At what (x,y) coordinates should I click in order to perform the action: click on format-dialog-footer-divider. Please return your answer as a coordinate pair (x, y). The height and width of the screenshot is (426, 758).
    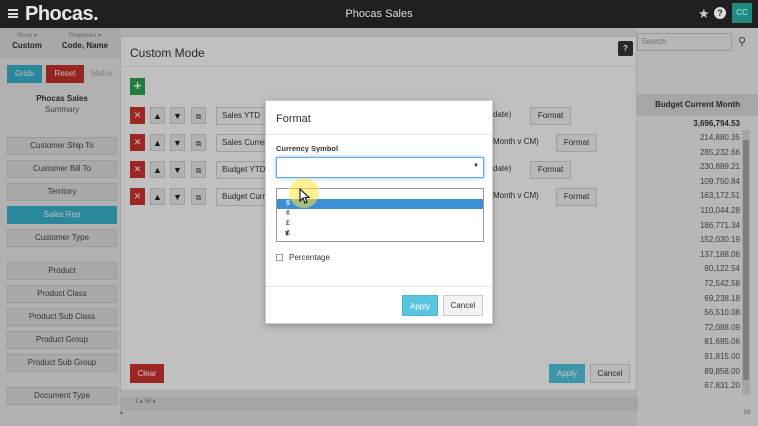
    Looking at the image, I should click on (379, 286).